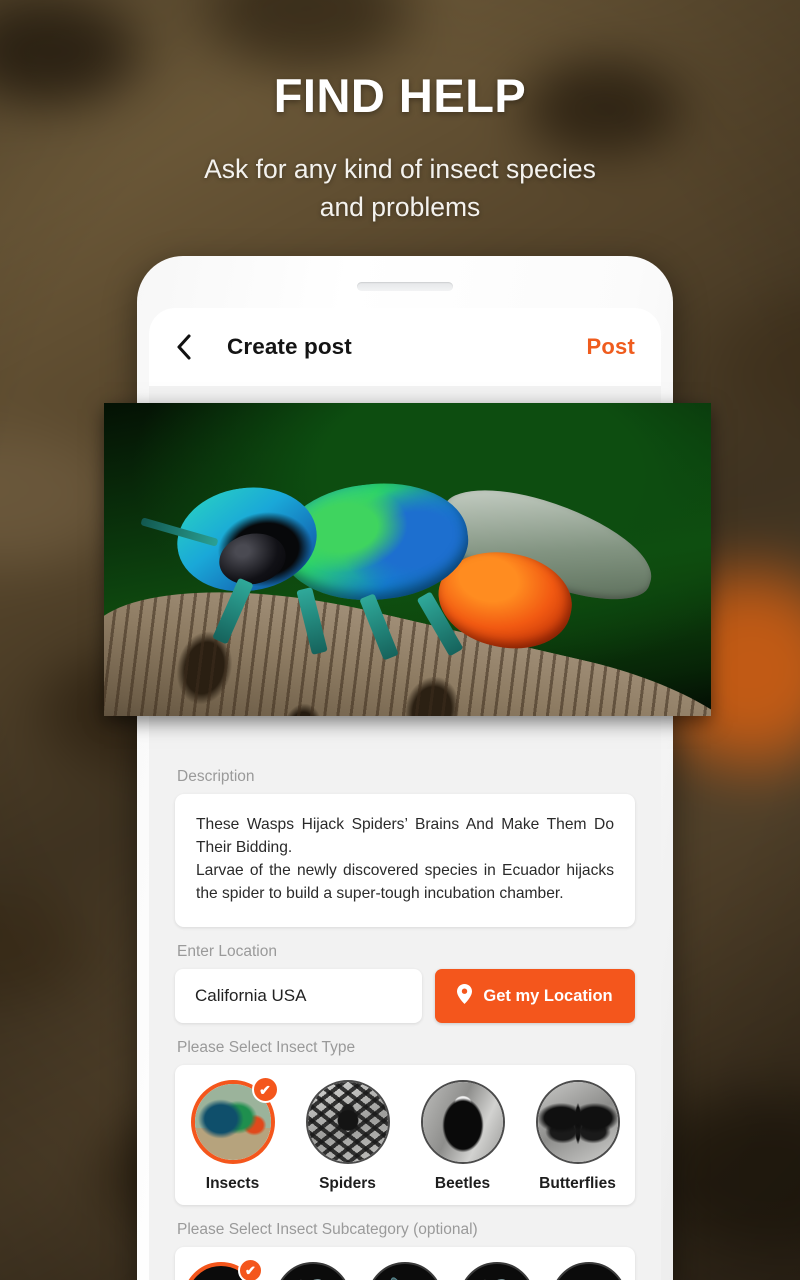 The image size is (800, 1280). What do you see at coordinates (298, 996) in the screenshot?
I see `location-input: California USA` at bounding box center [298, 996].